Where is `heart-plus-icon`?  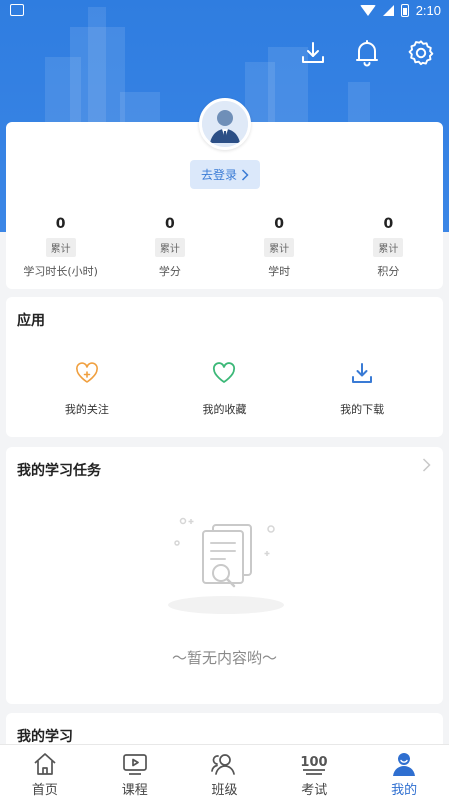 heart-plus-icon is located at coordinates (87, 373).